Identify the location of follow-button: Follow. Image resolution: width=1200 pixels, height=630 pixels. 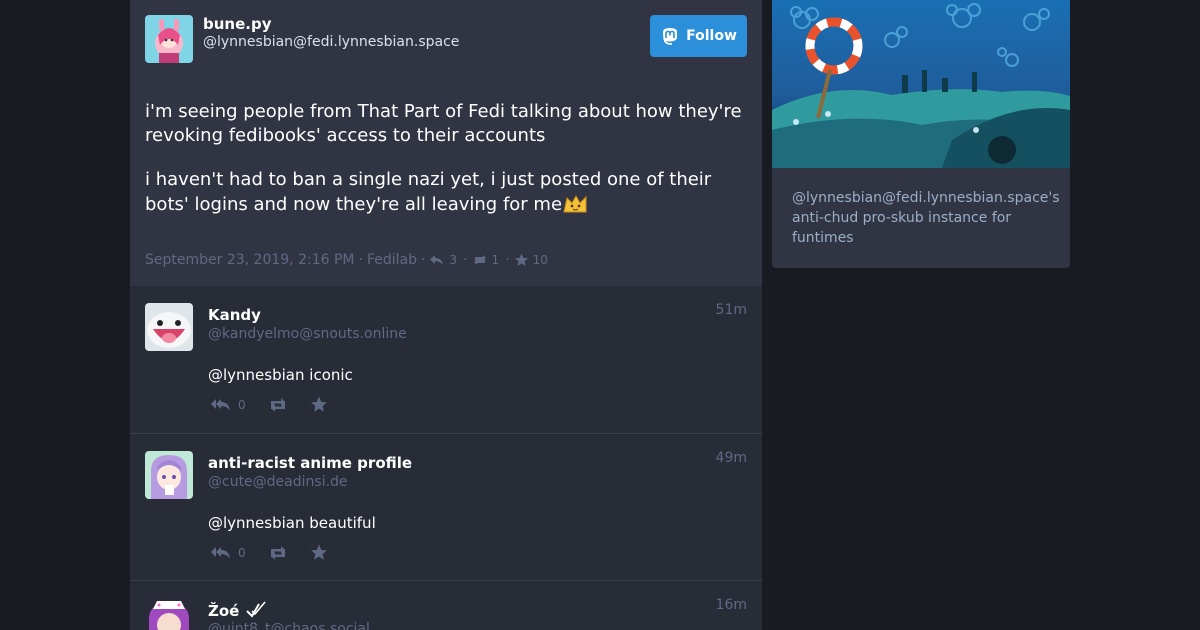
(698, 36).